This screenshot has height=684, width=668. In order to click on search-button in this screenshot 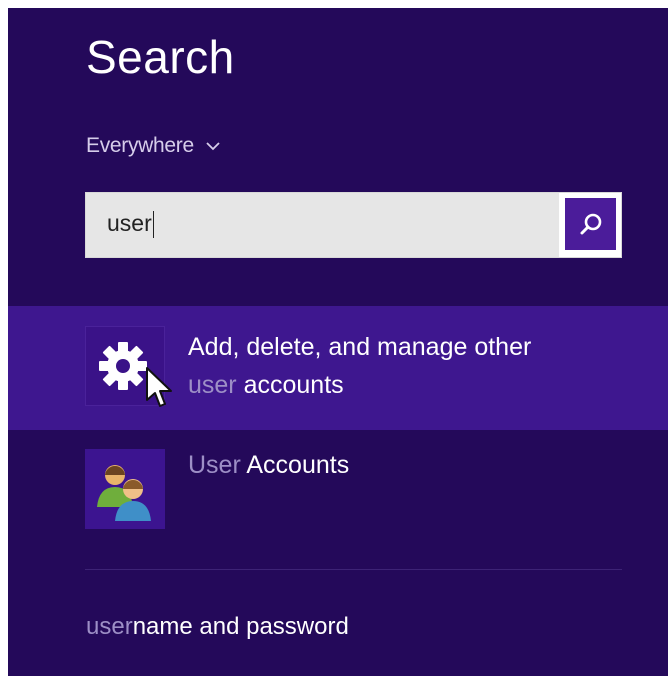, I will do `click(590, 224)`.